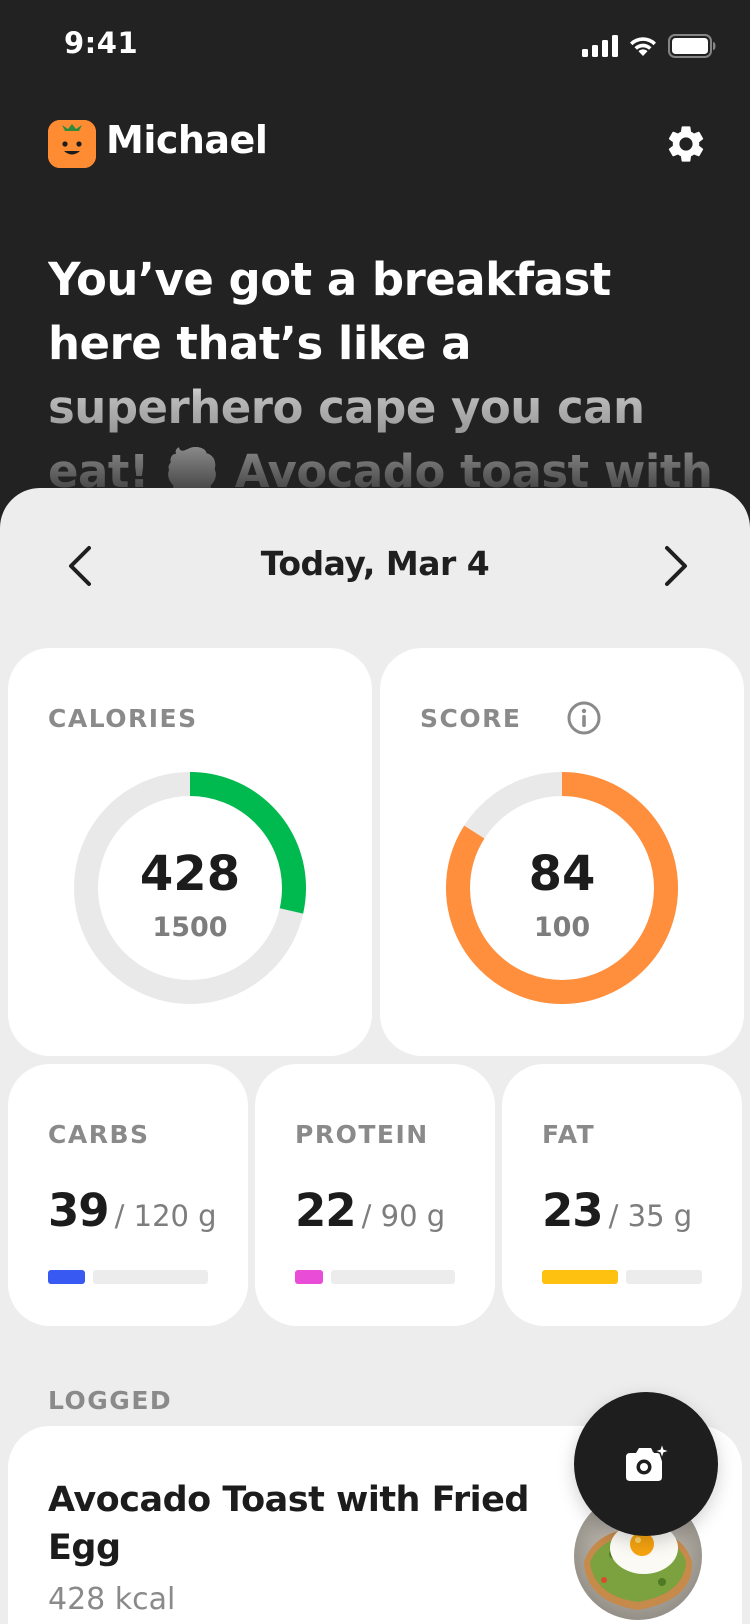 The width and height of the screenshot is (750, 1624). I want to click on fat-goal: / 35 g, so click(650, 1216).